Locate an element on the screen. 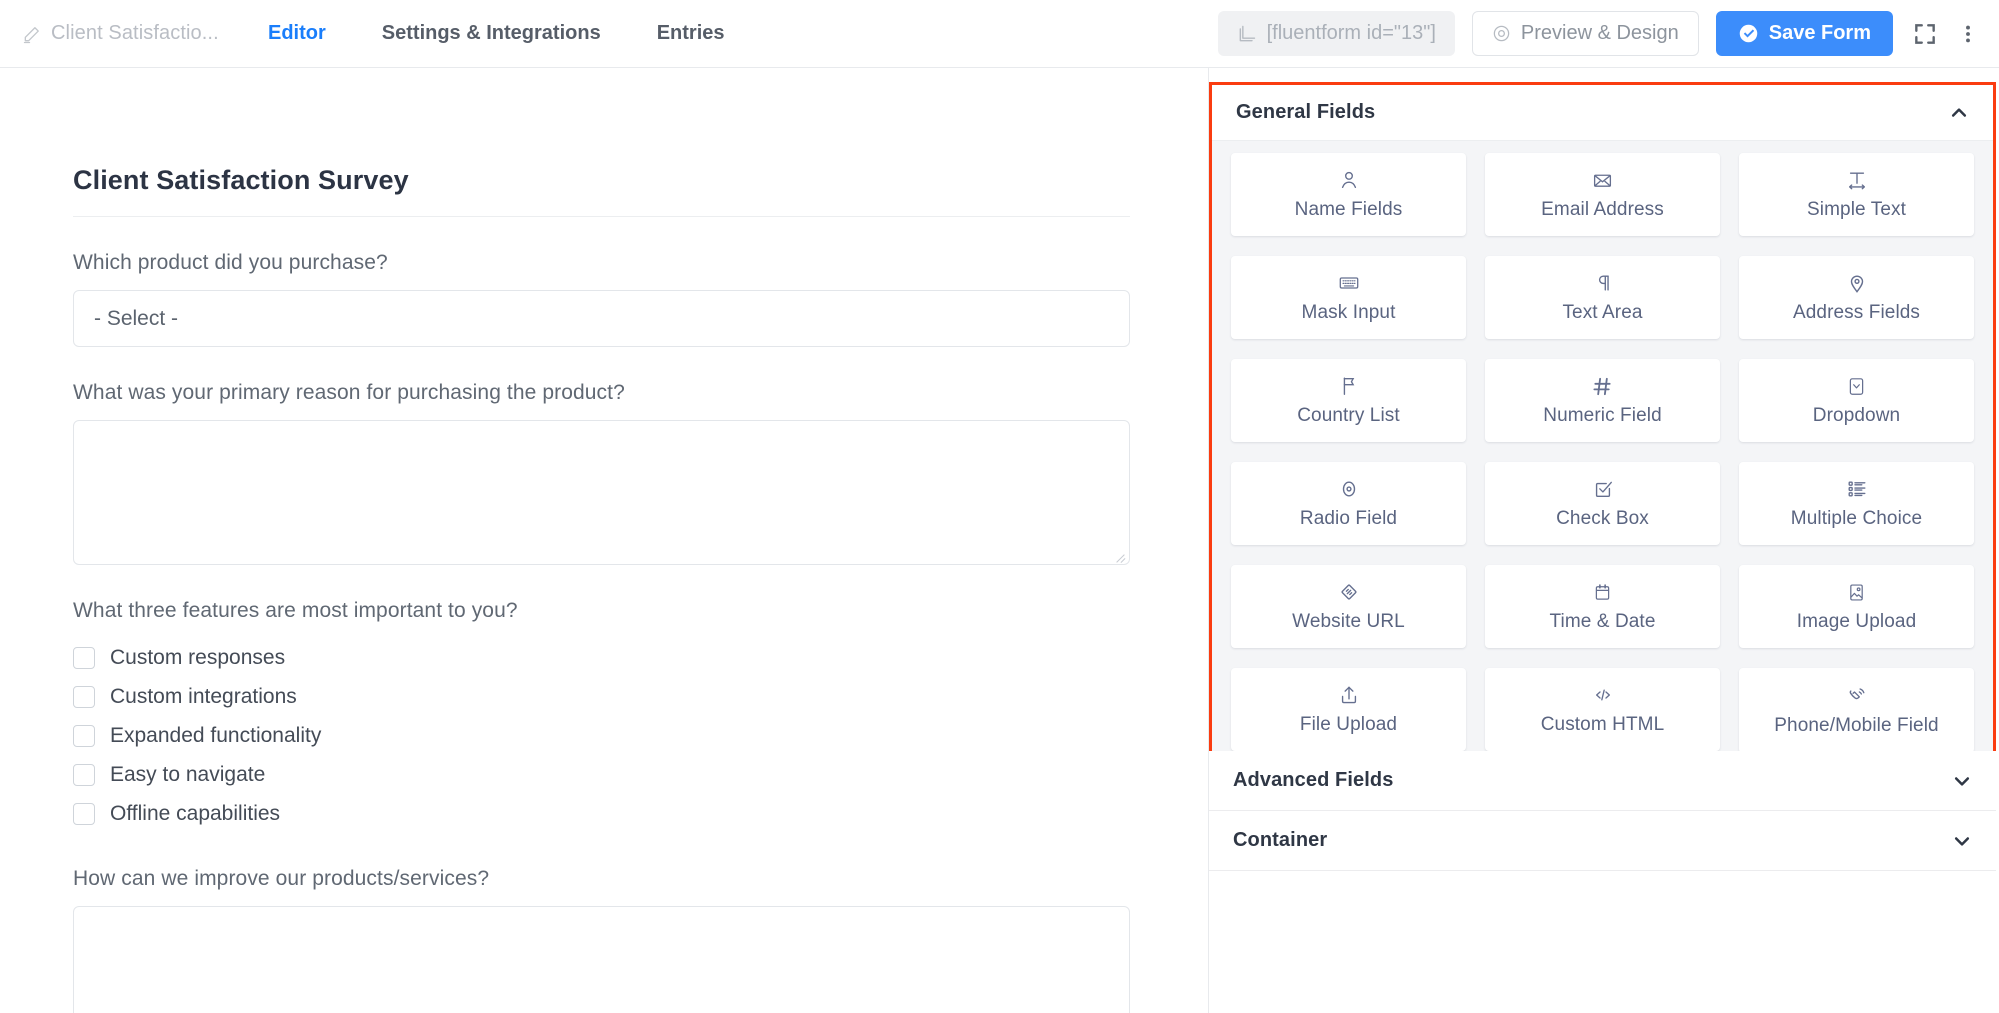  map-pin-icon is located at coordinates (1857, 283).